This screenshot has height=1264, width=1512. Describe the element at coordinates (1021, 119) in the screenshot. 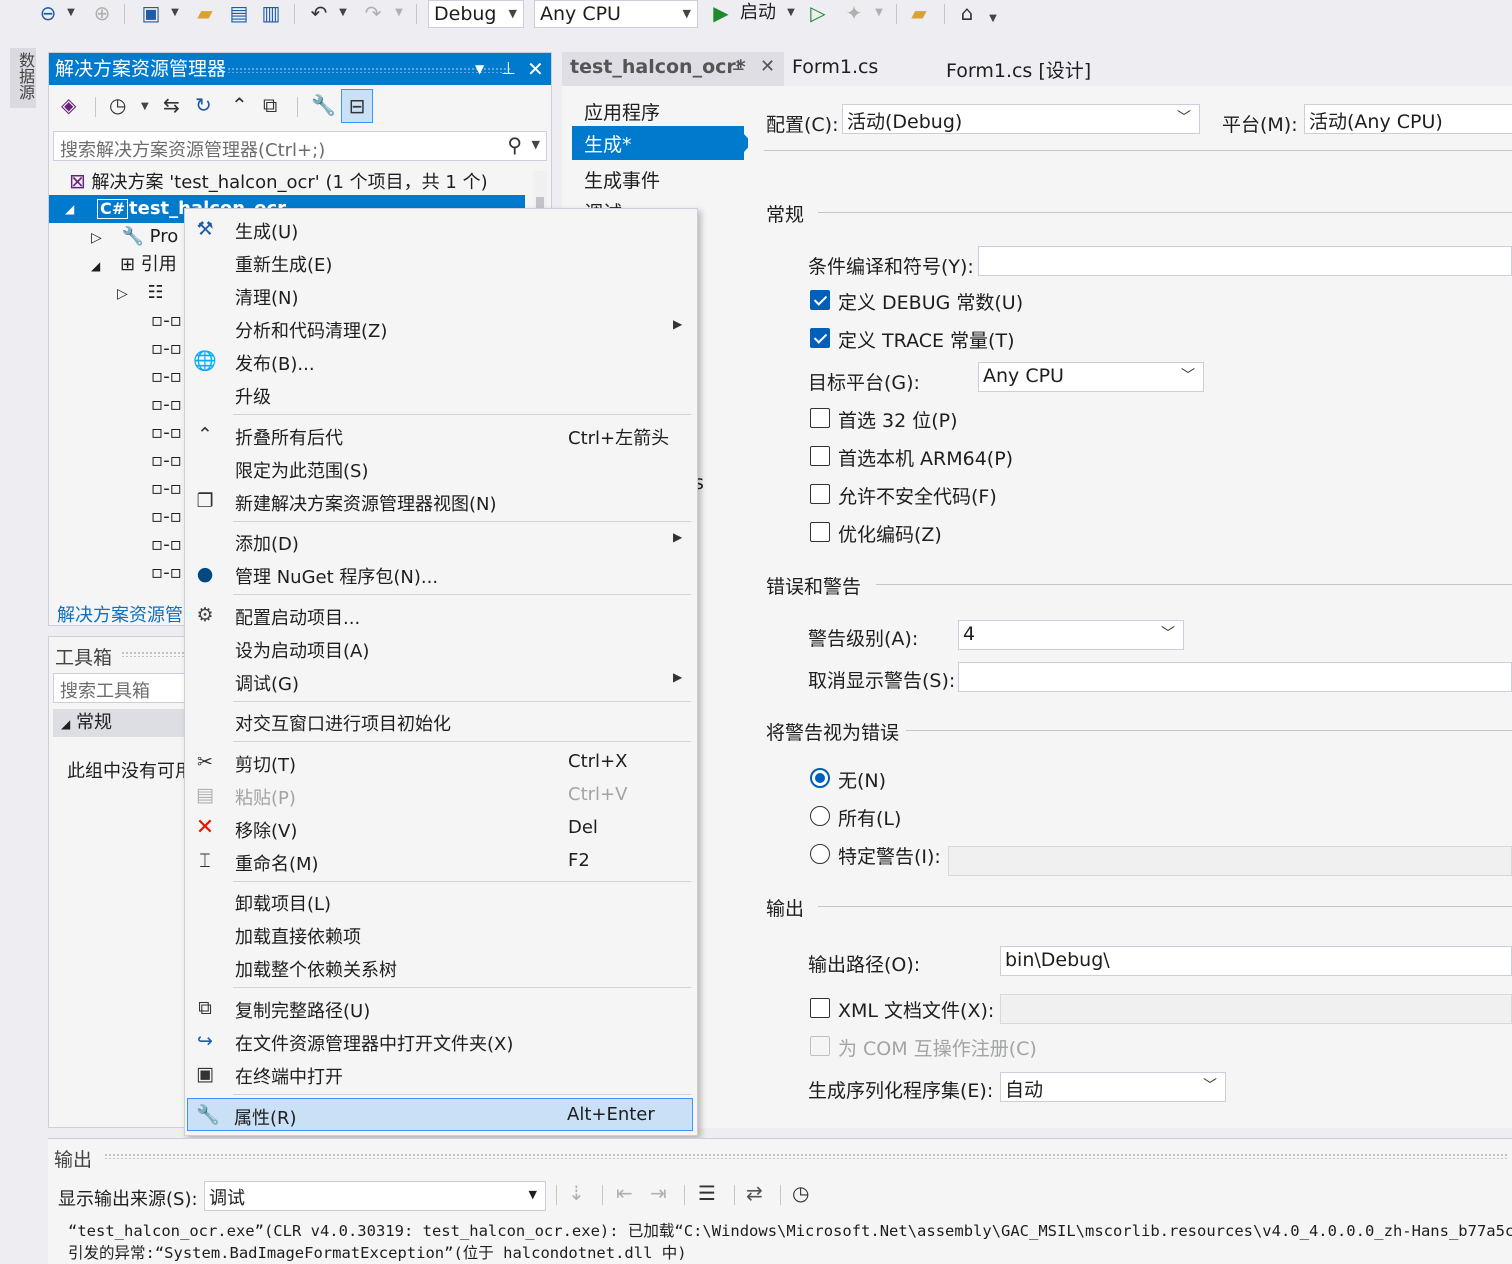

I see `config-dropdown: 活动(Debug) ﹀` at that location.